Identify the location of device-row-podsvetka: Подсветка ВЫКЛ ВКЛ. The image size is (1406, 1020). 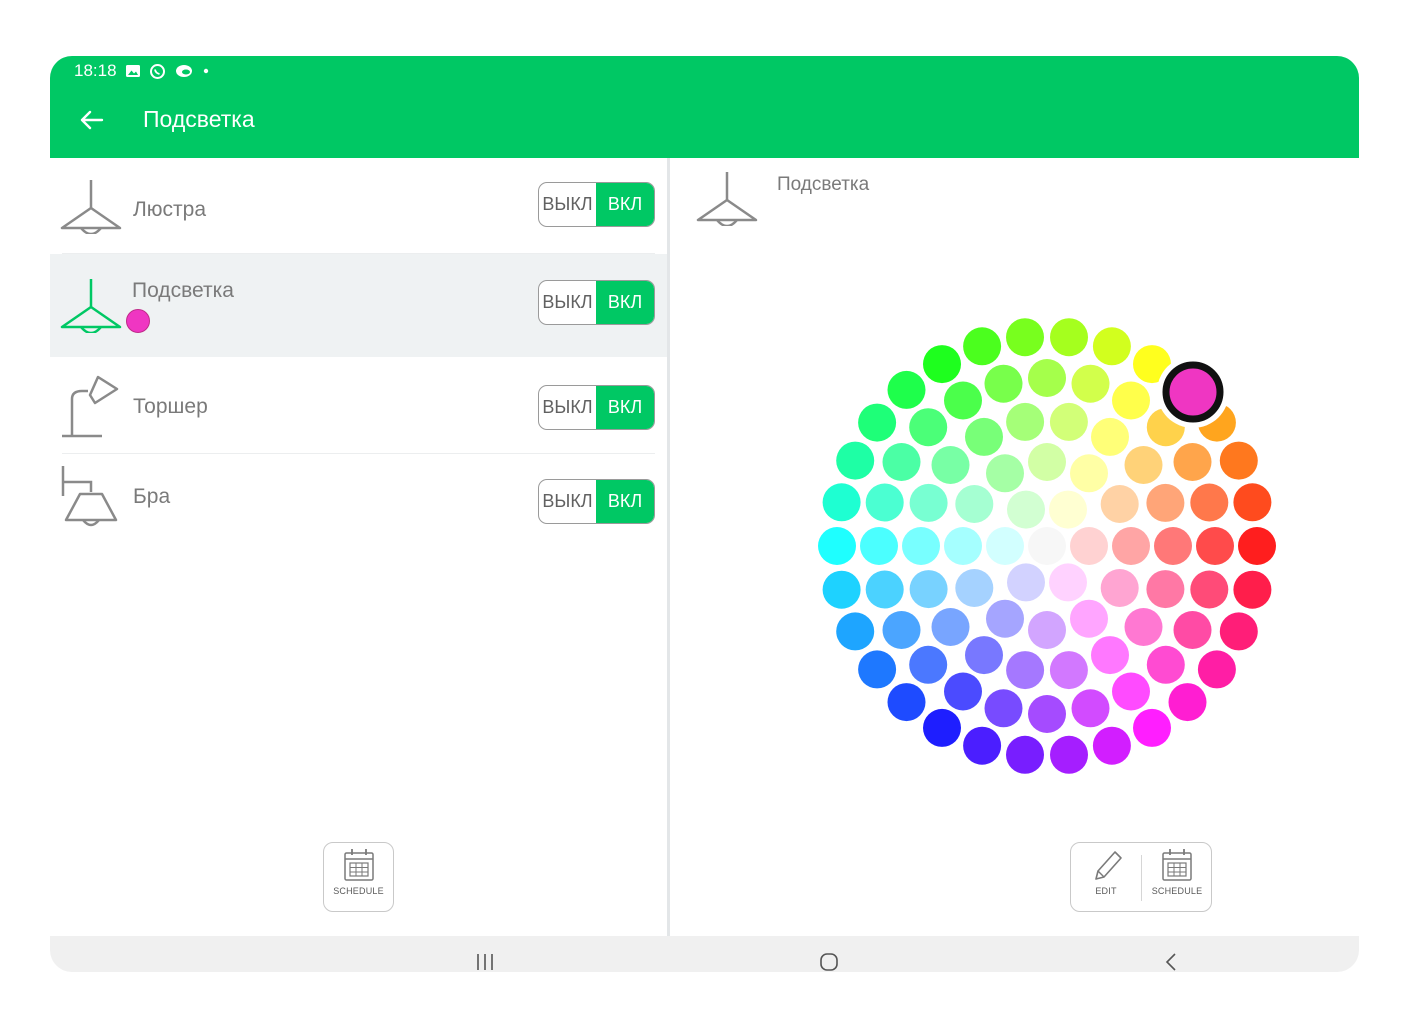
(358, 305).